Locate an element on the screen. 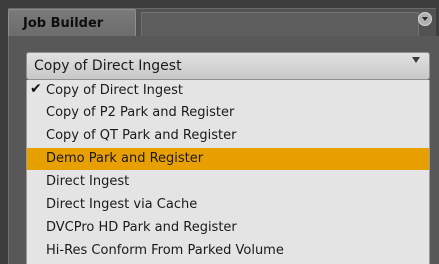  list-item: Hi-Res Conform From Parked Volume is located at coordinates (228, 251).